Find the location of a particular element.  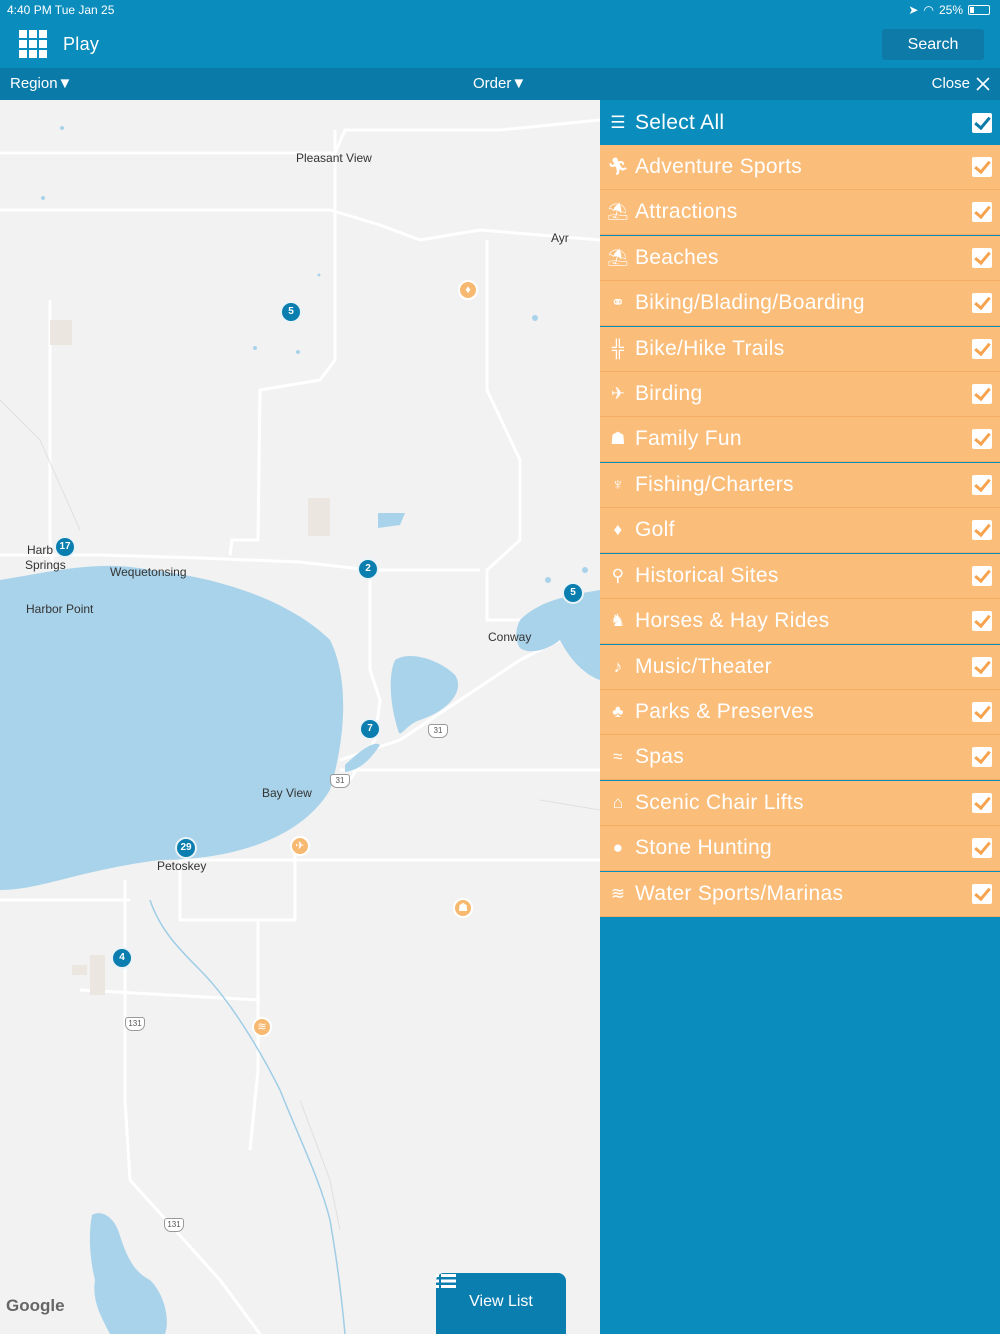

category-row-spas: ≈ Spas is located at coordinates (800, 757).